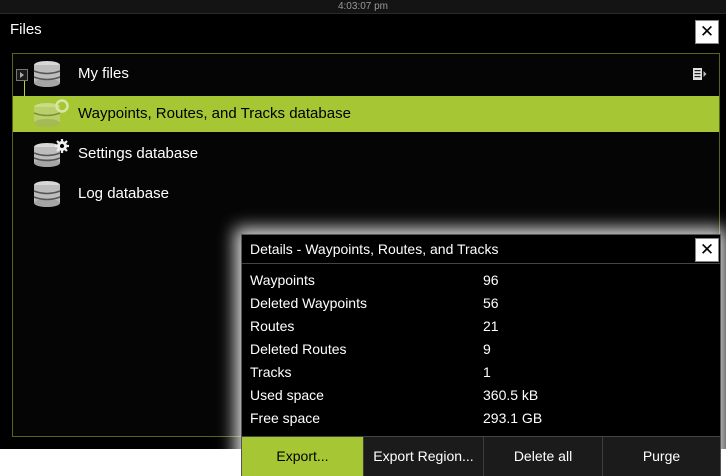 Image resolution: width=726 pixels, height=476 pixels. Describe the element at coordinates (363, 30) in the screenshot. I see `title-bar: Files ✕` at that location.